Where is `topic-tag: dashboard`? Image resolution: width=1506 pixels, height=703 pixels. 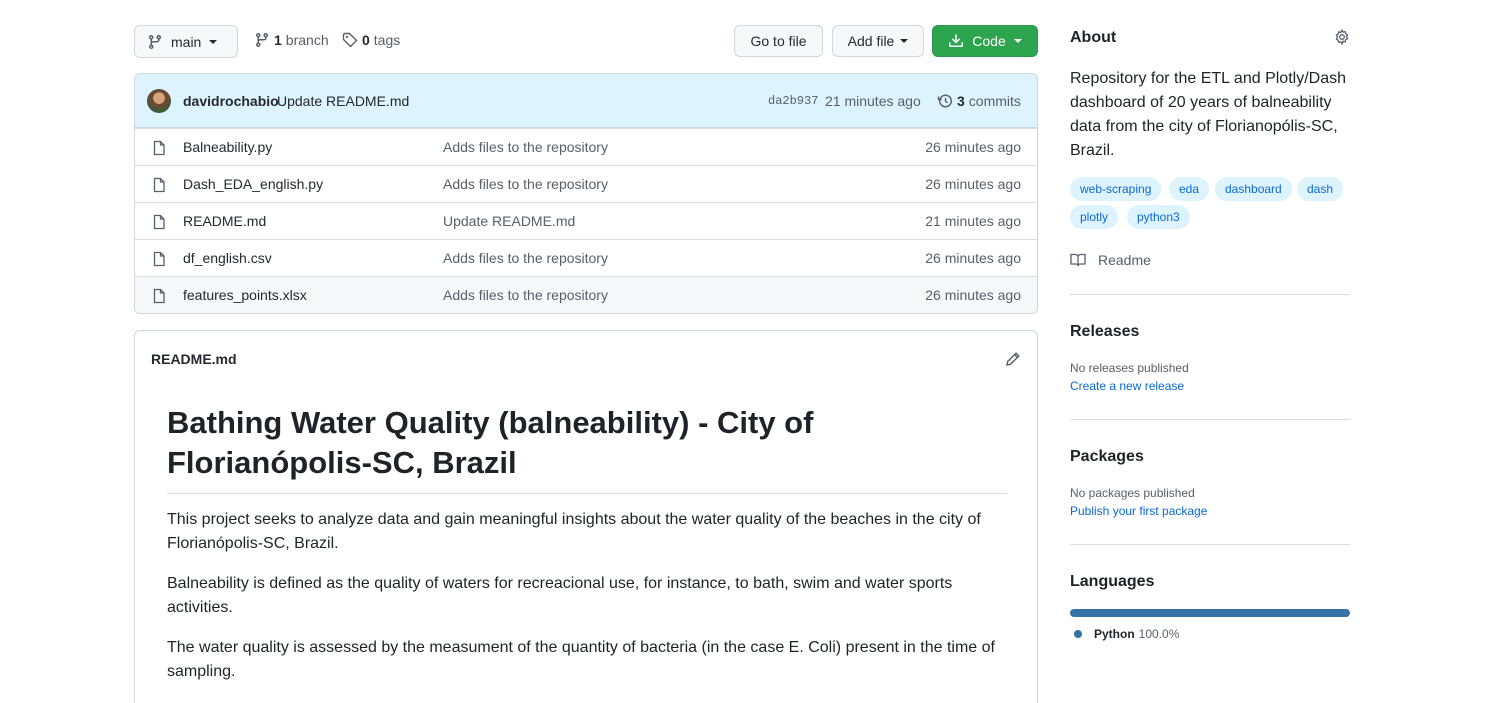
topic-tag: dashboard is located at coordinates (1253, 189).